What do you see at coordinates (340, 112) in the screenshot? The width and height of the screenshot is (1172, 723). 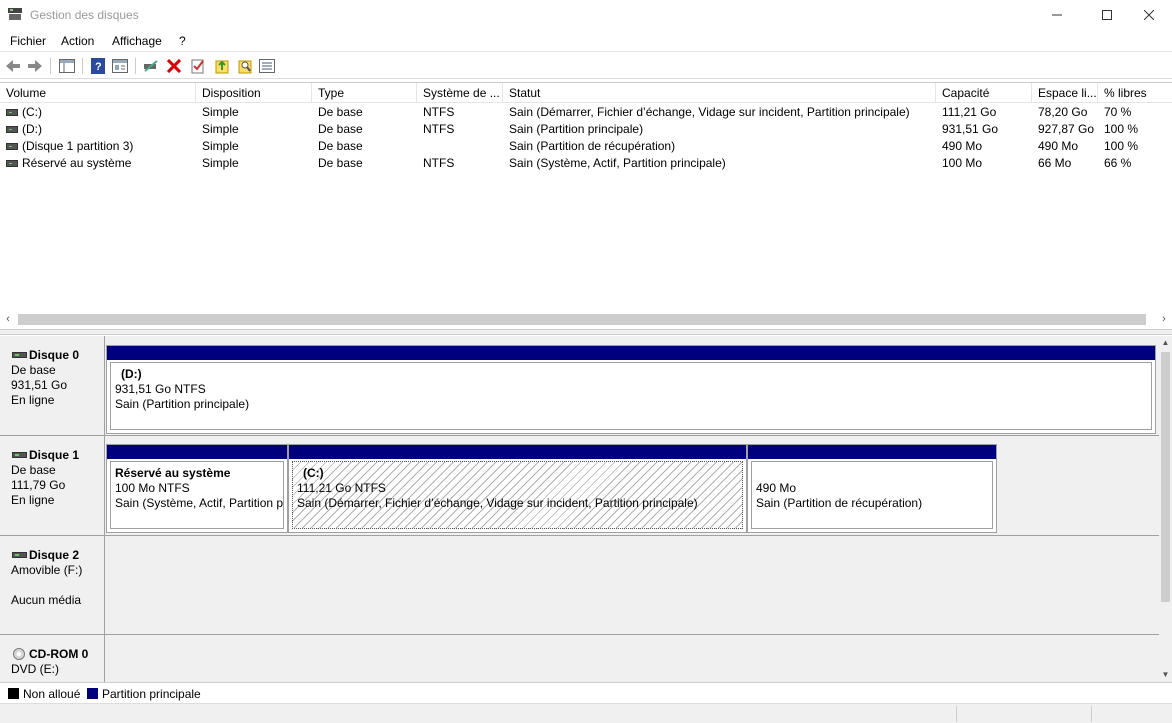 I see `volume-type: De base` at bounding box center [340, 112].